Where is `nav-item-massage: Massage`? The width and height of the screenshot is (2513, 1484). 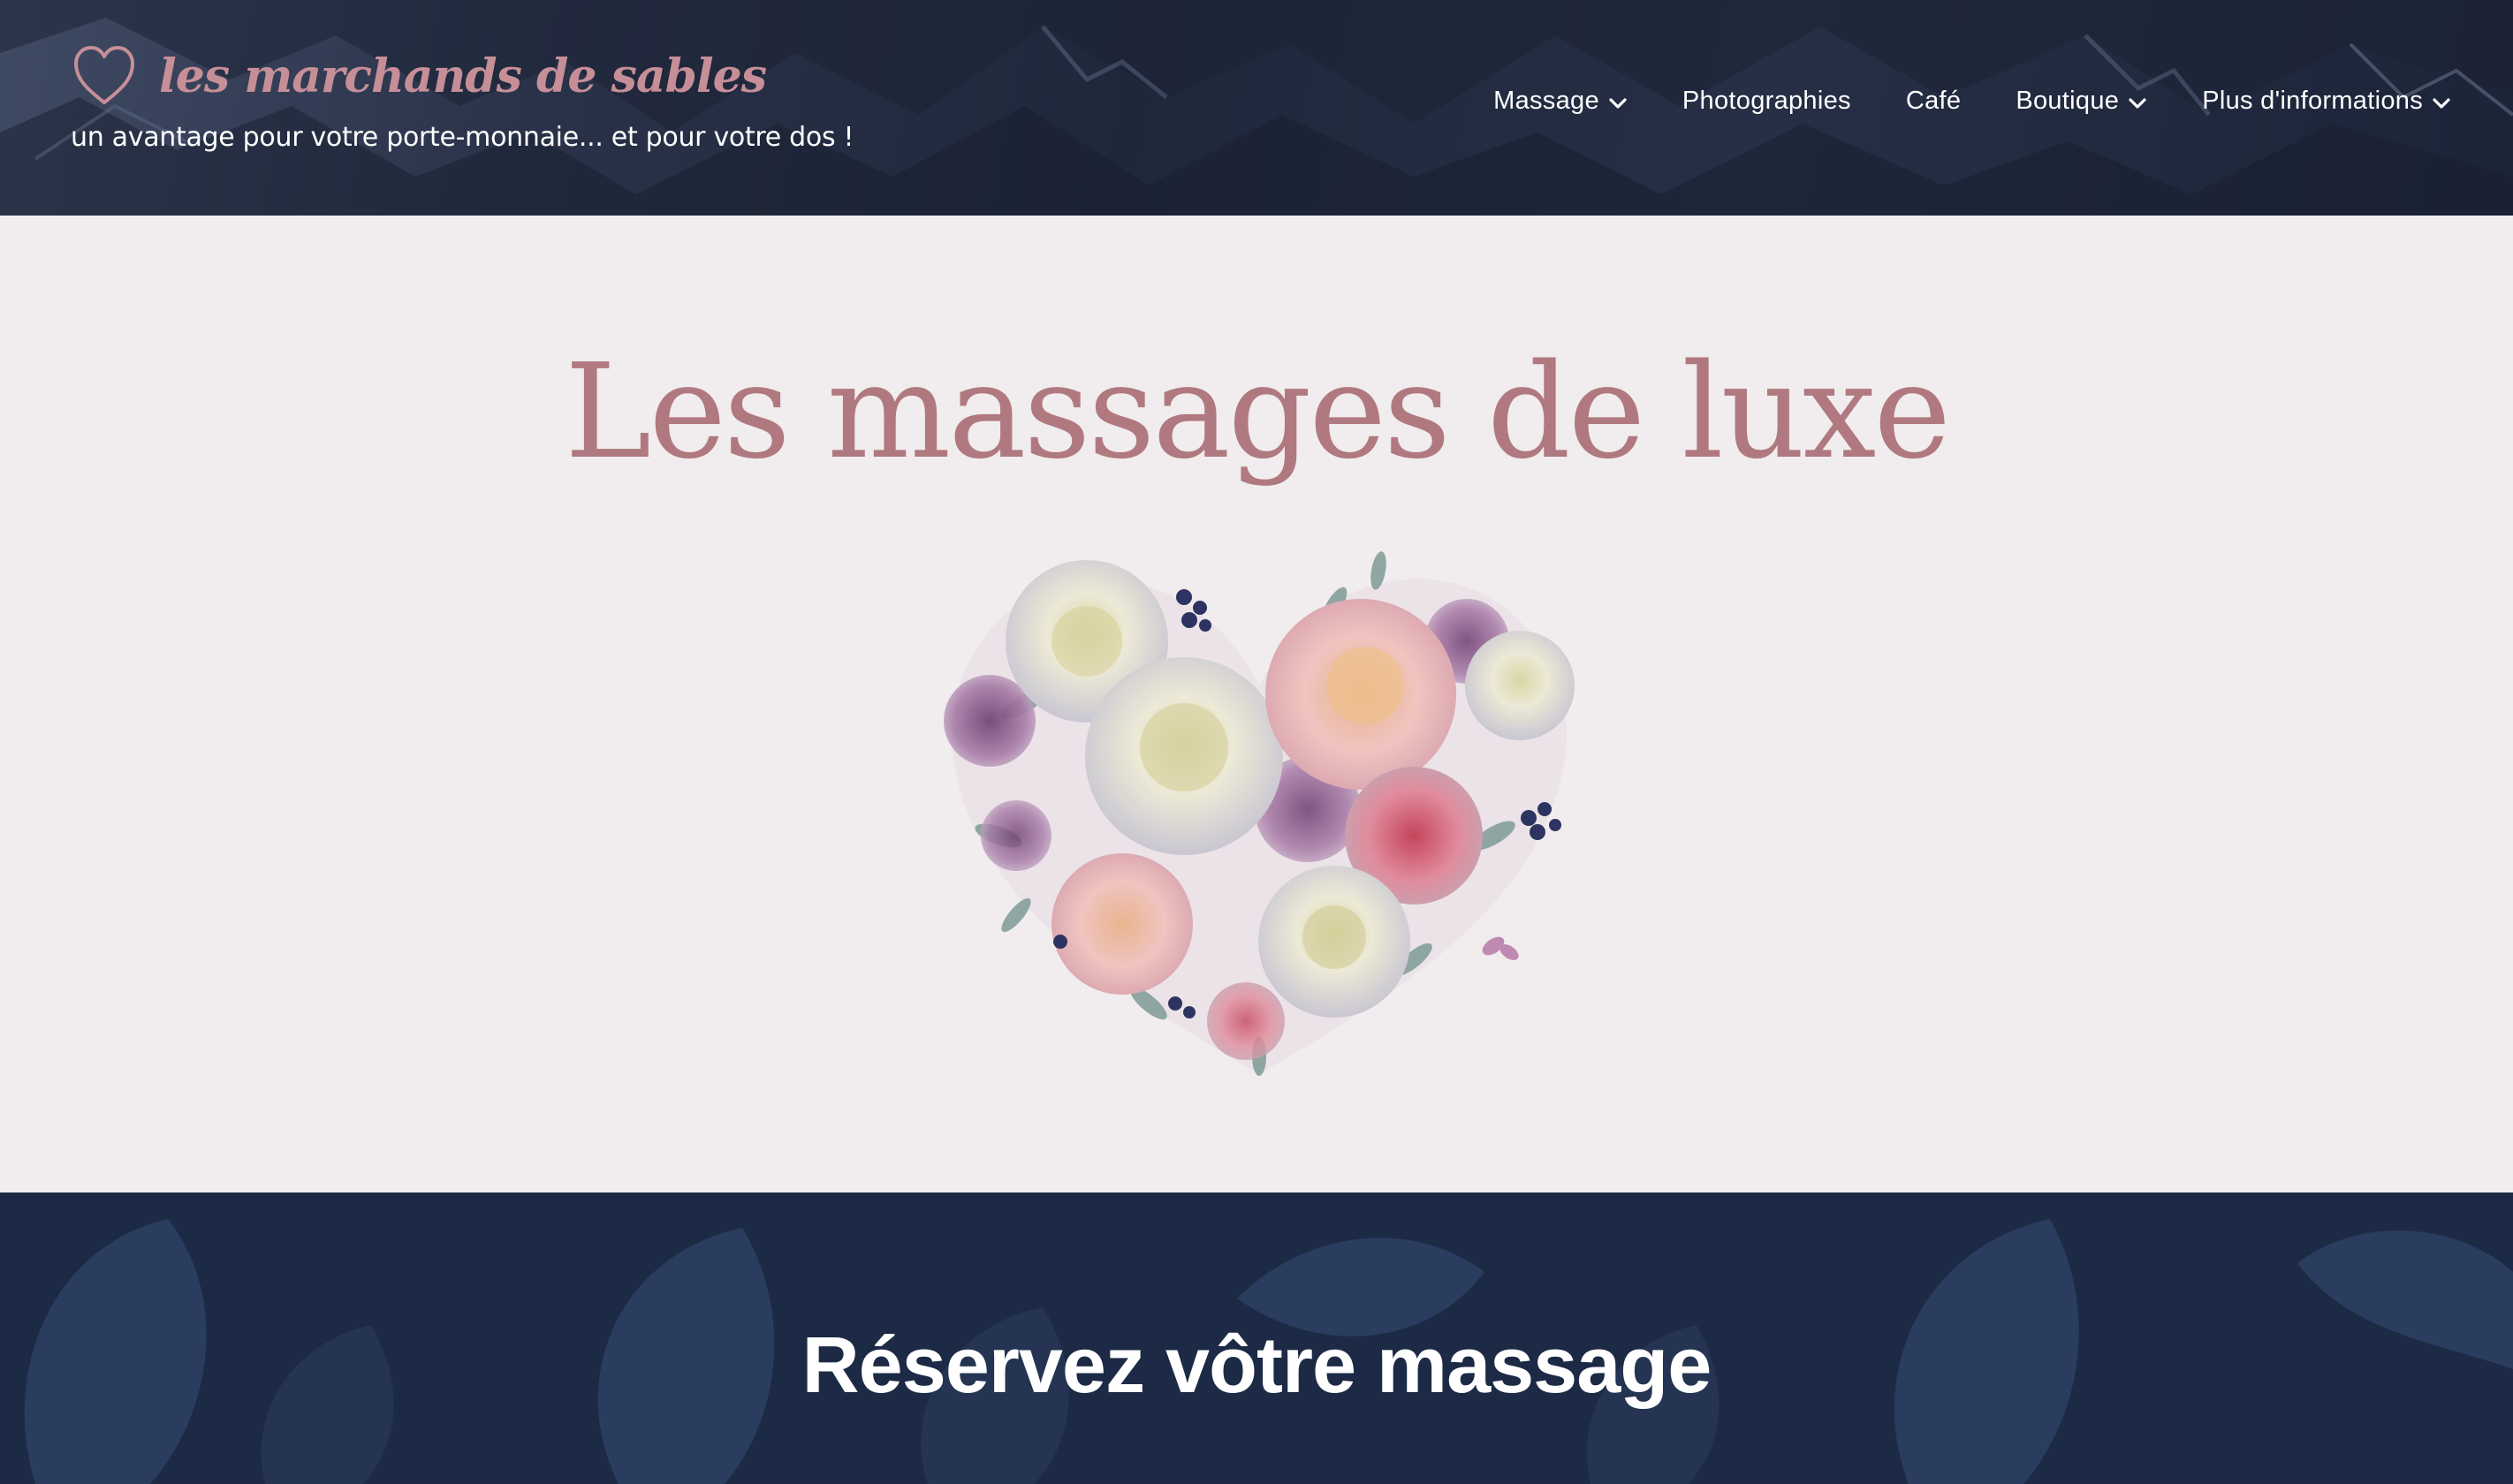
nav-item-massage: Massage is located at coordinates (1560, 101).